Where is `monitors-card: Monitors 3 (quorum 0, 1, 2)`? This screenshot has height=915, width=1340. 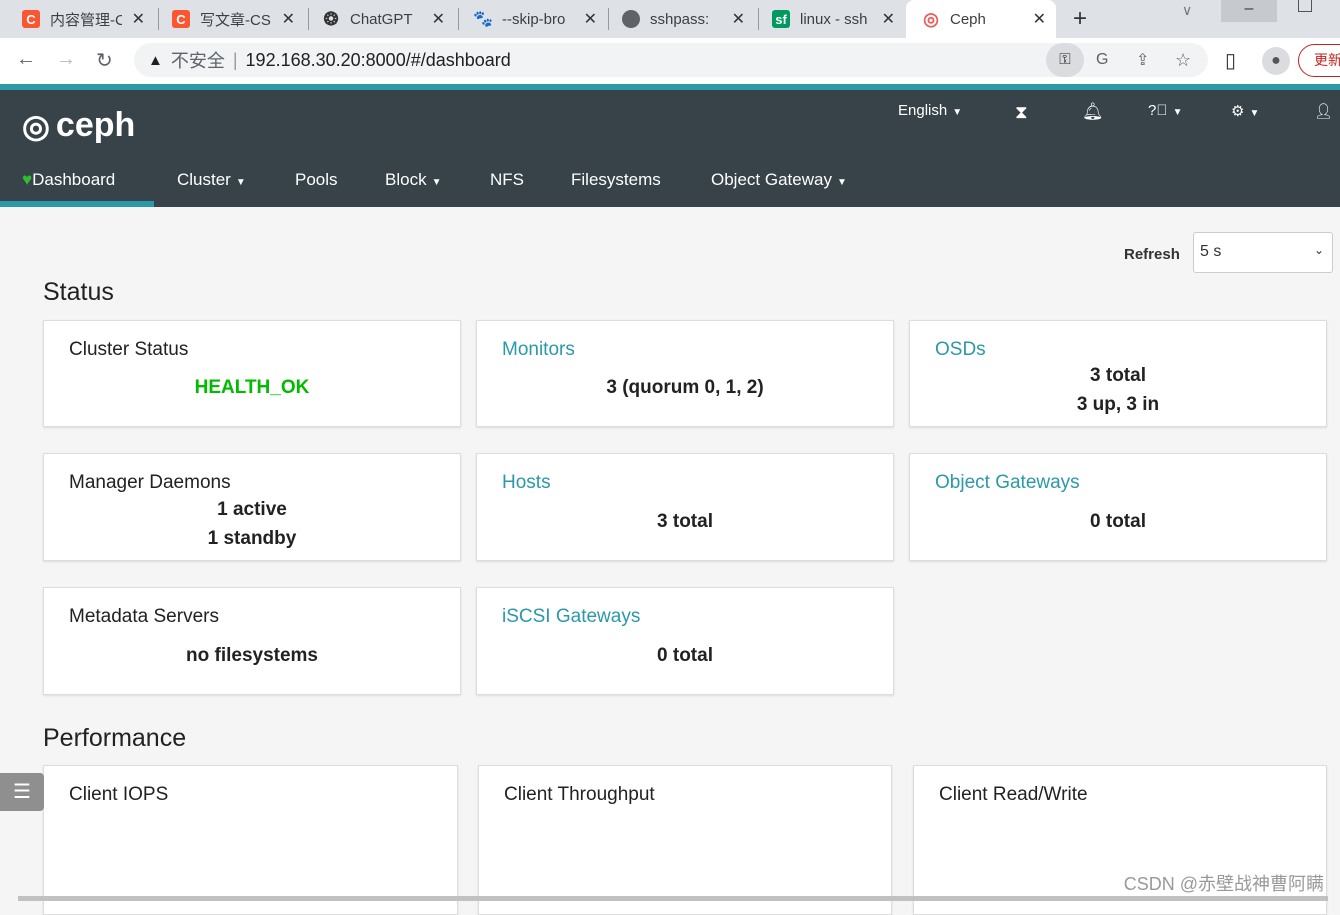
monitors-card: Monitors 3 (quorum 0, 1, 2) is located at coordinates (685, 373).